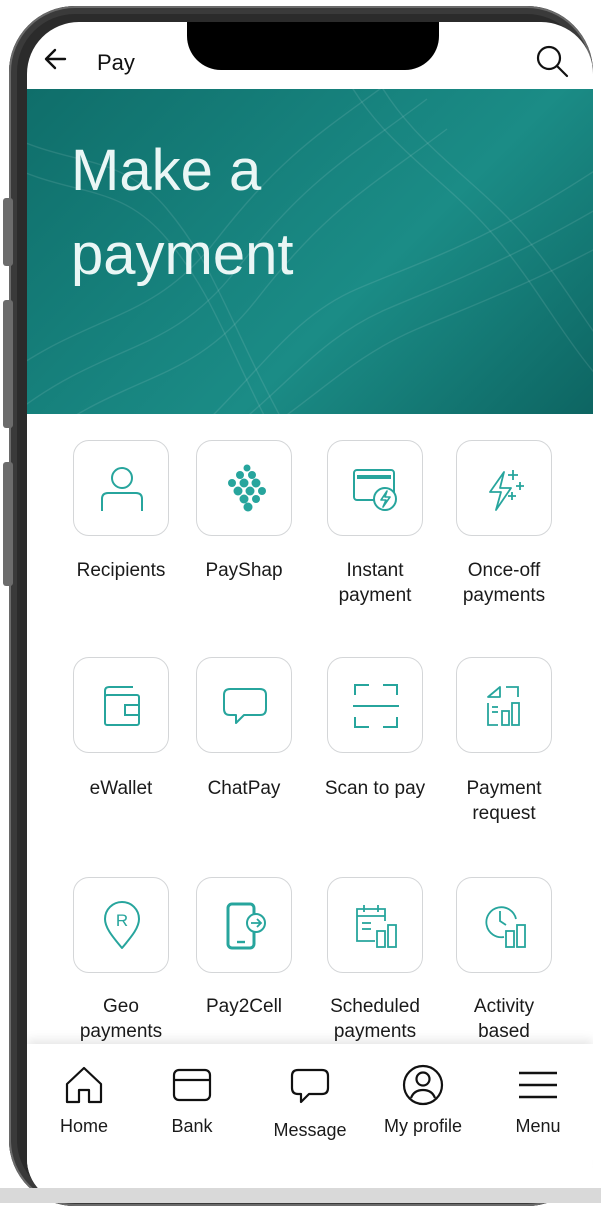 Image resolution: width=601 pixels, height=1206 pixels. Describe the element at coordinates (121, 788) in the screenshot. I see `ewallet-label: eWallet` at that location.